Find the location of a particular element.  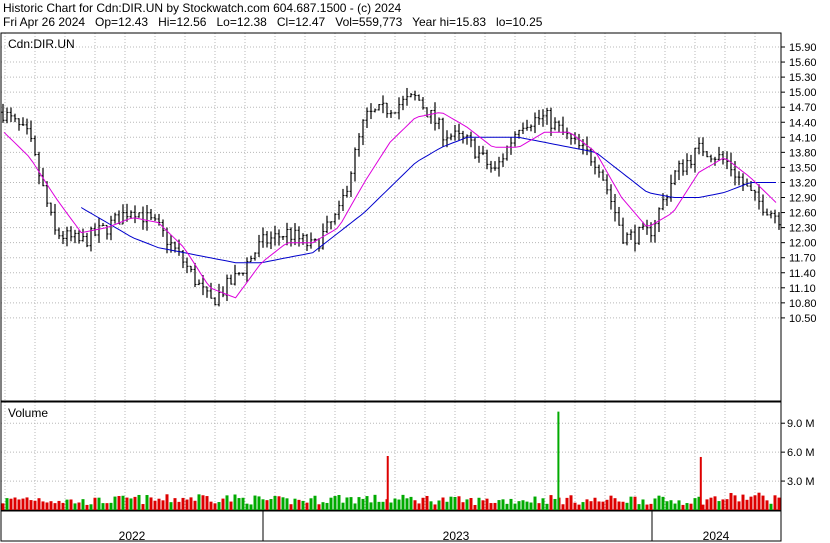

price-tick-label: 13.20 is located at coordinates (803, 183).